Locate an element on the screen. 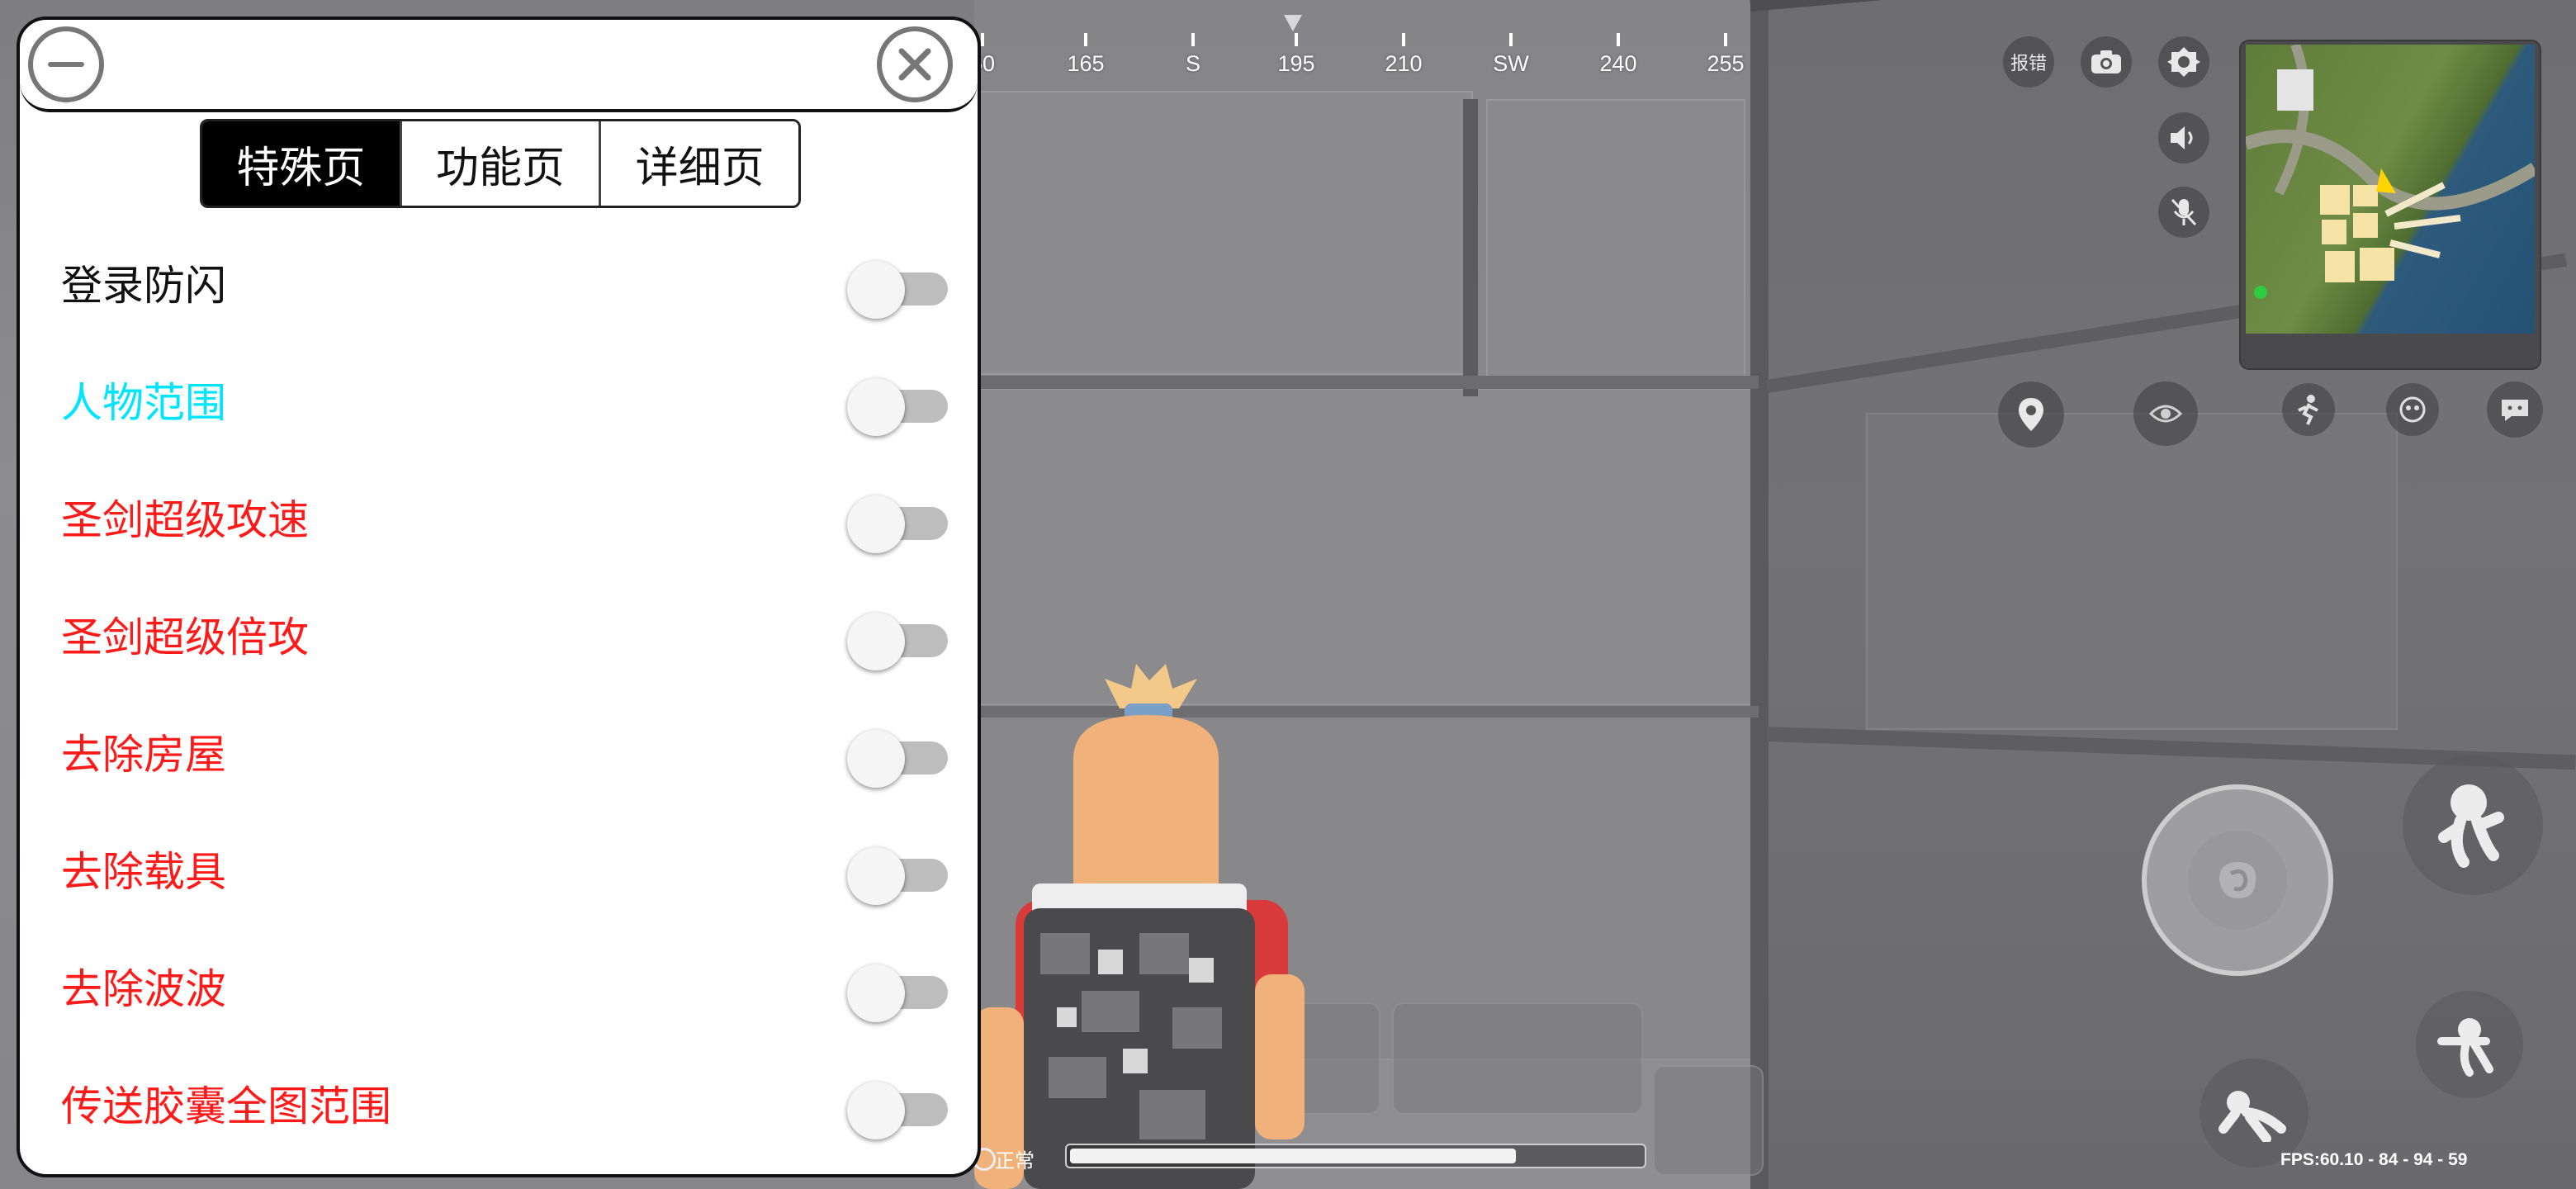  joystick is located at coordinates (2237, 880).